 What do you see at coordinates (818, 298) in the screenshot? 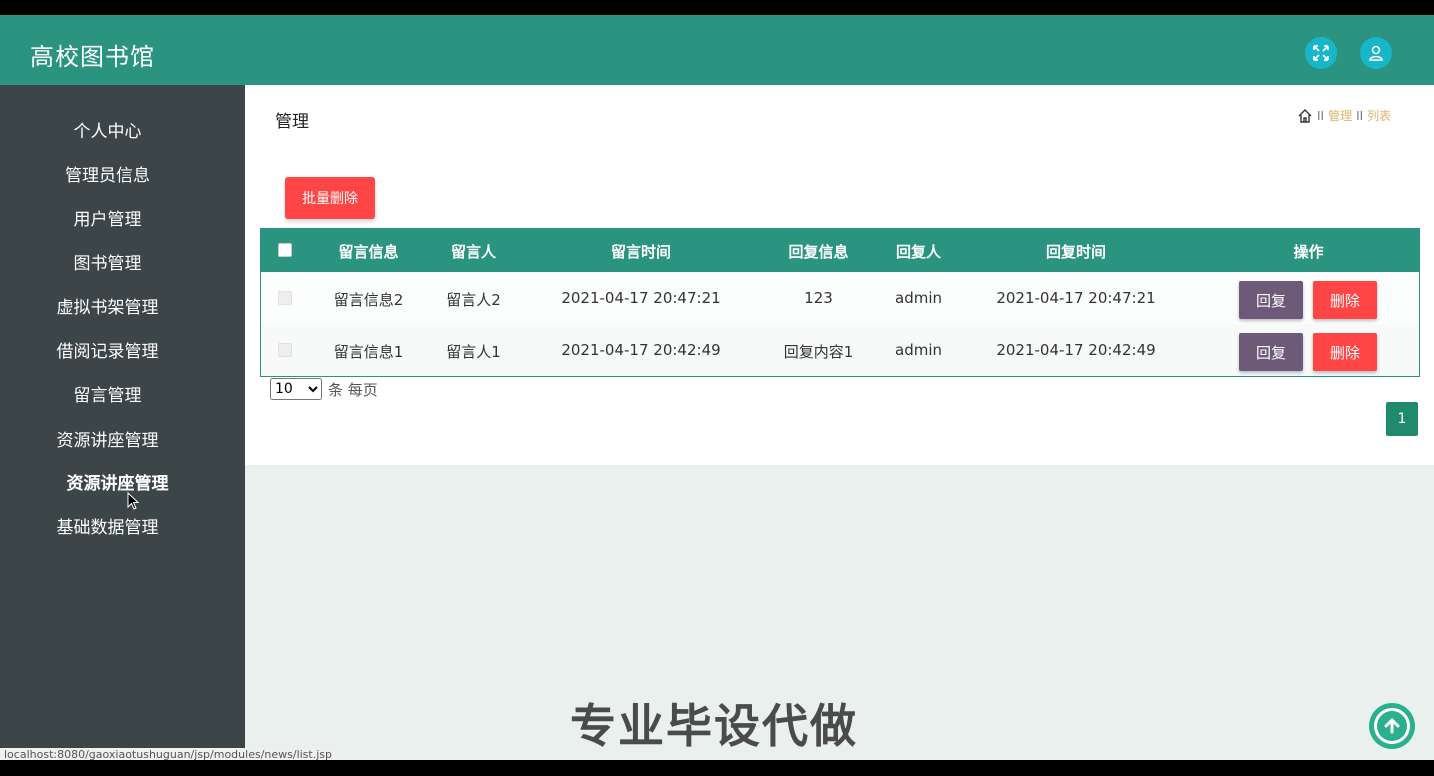
I see `cell-reply: 123` at bounding box center [818, 298].